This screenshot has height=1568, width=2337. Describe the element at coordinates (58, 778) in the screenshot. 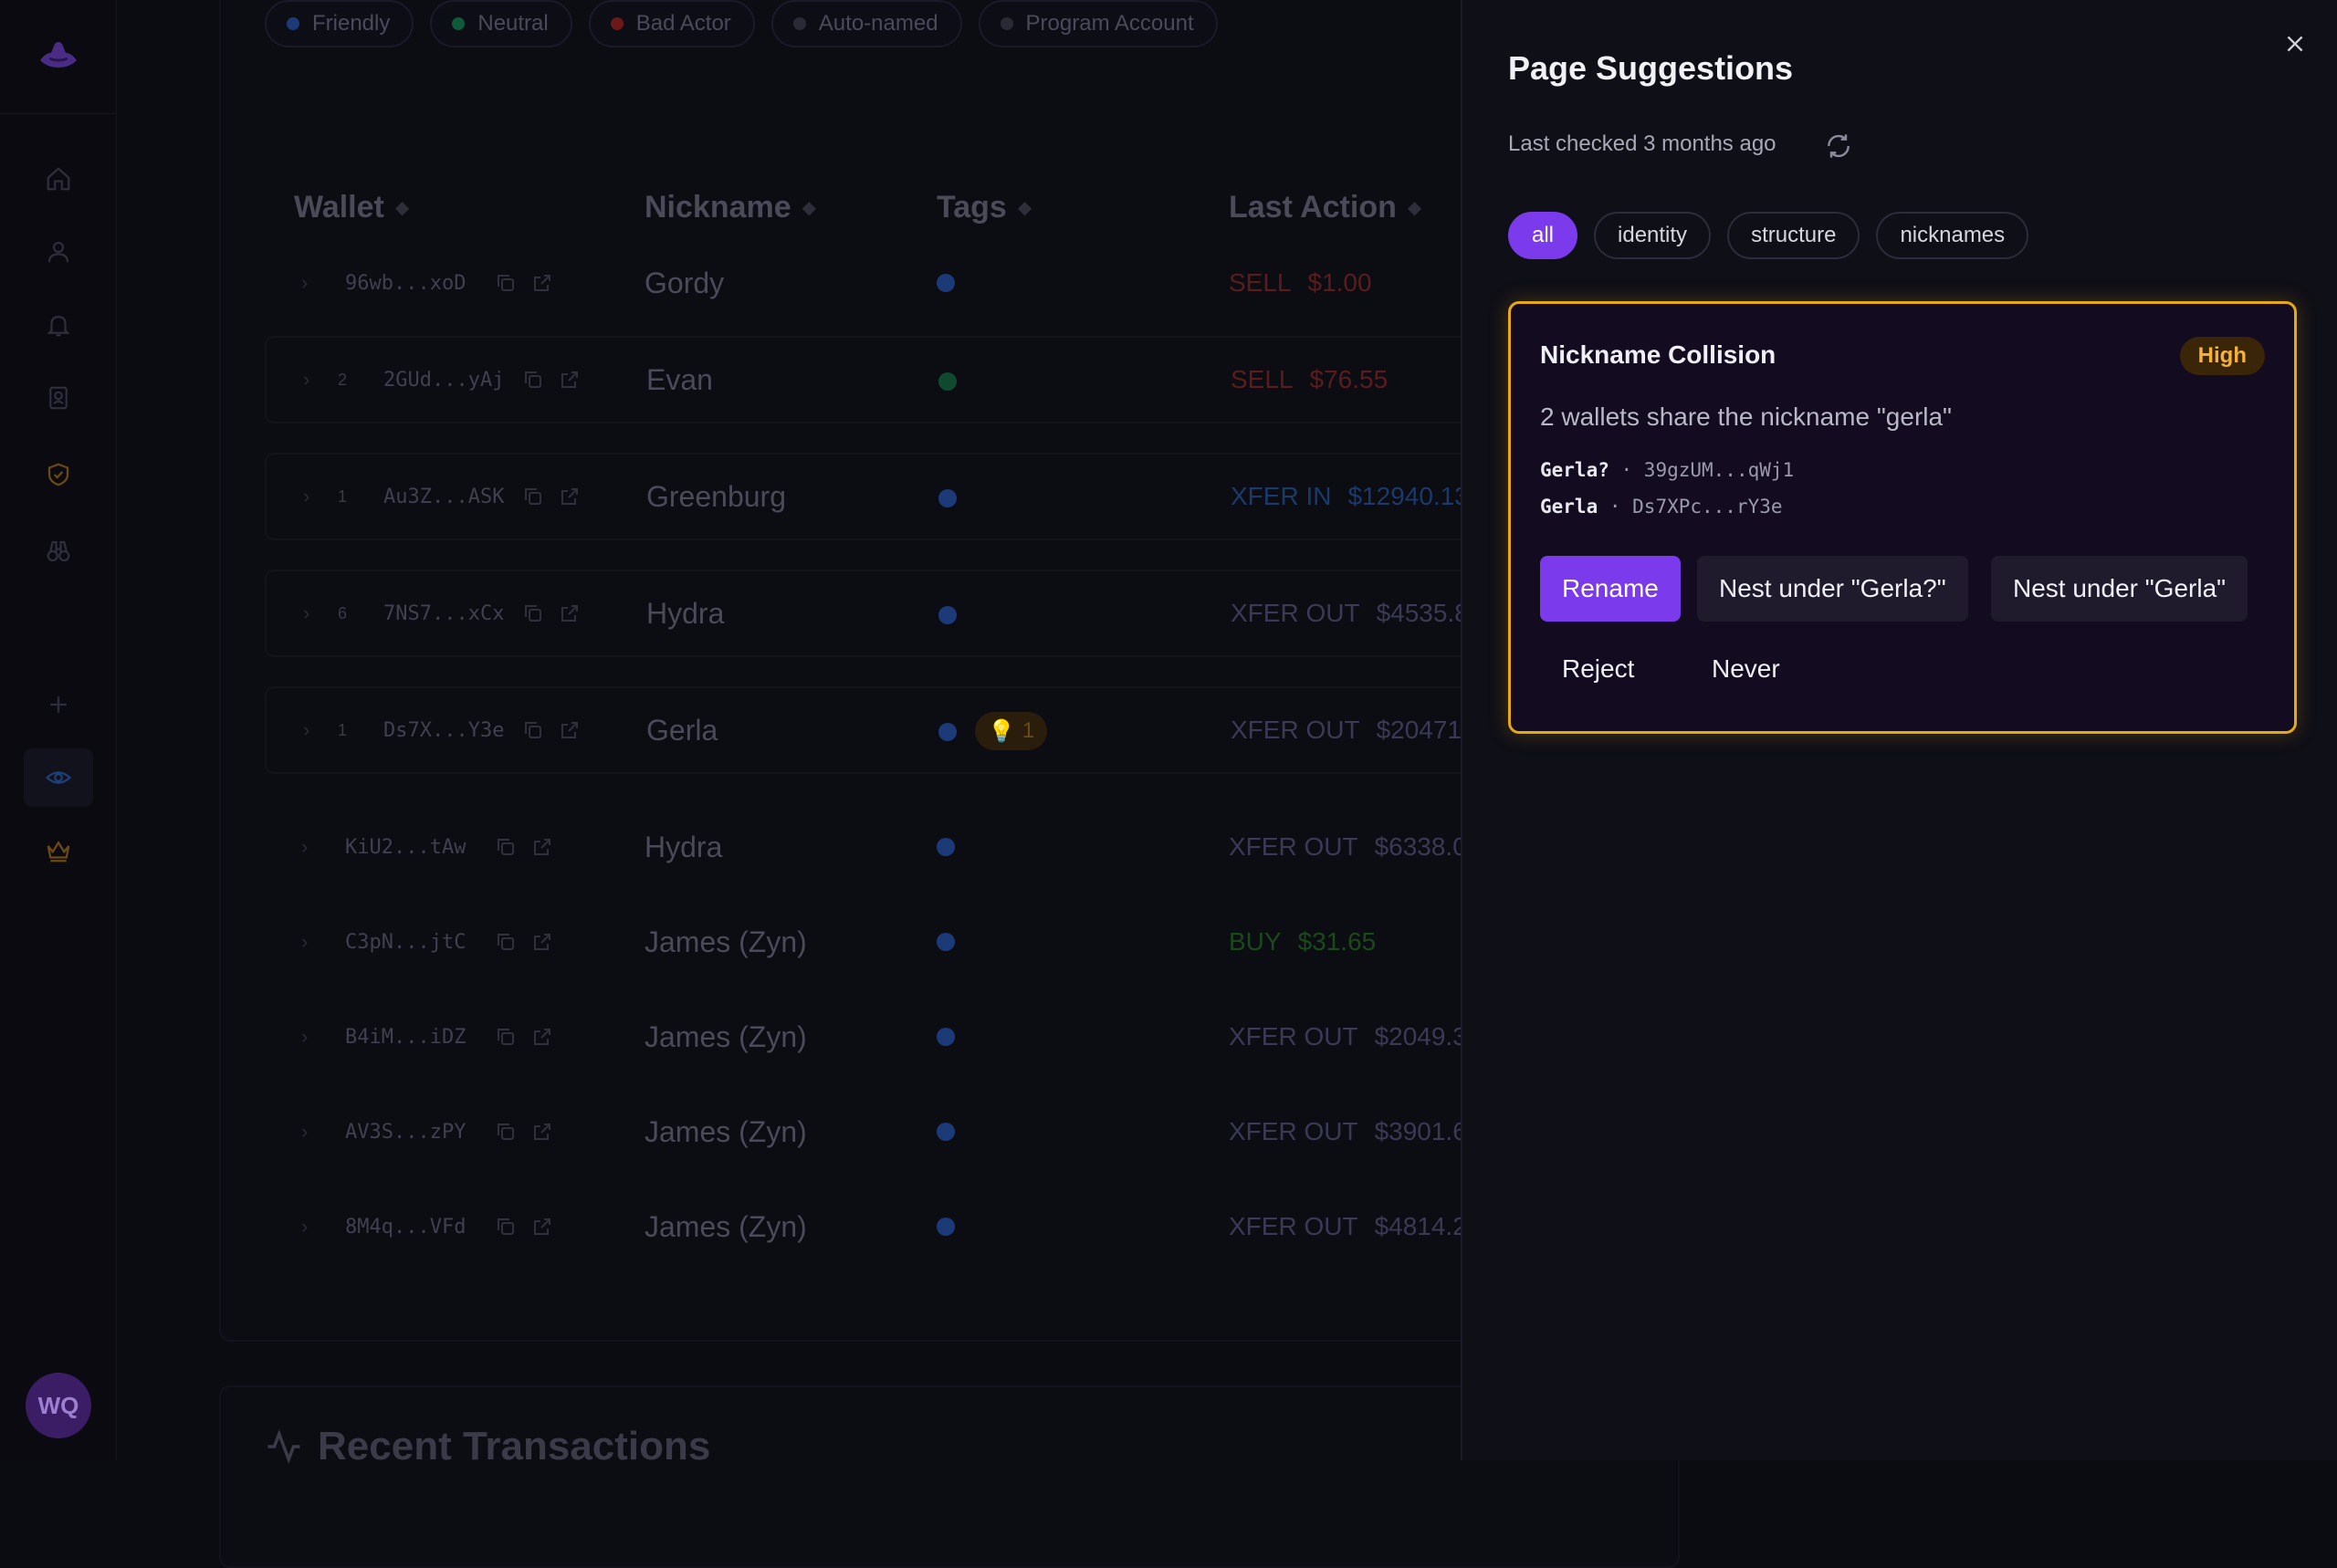

I see `eye-icon` at that location.